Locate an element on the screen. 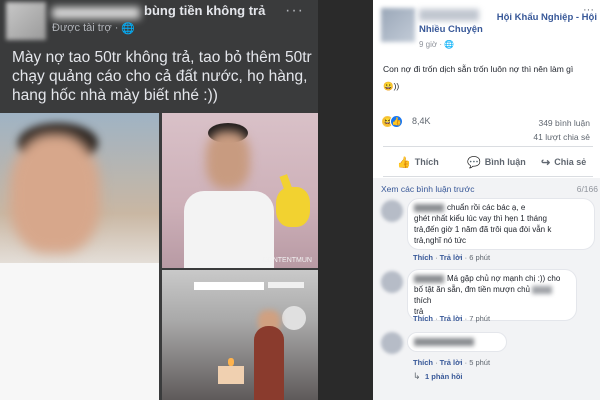 This screenshot has height=400, width=600. view-replies-link: 1 phản hồi is located at coordinates (444, 376).